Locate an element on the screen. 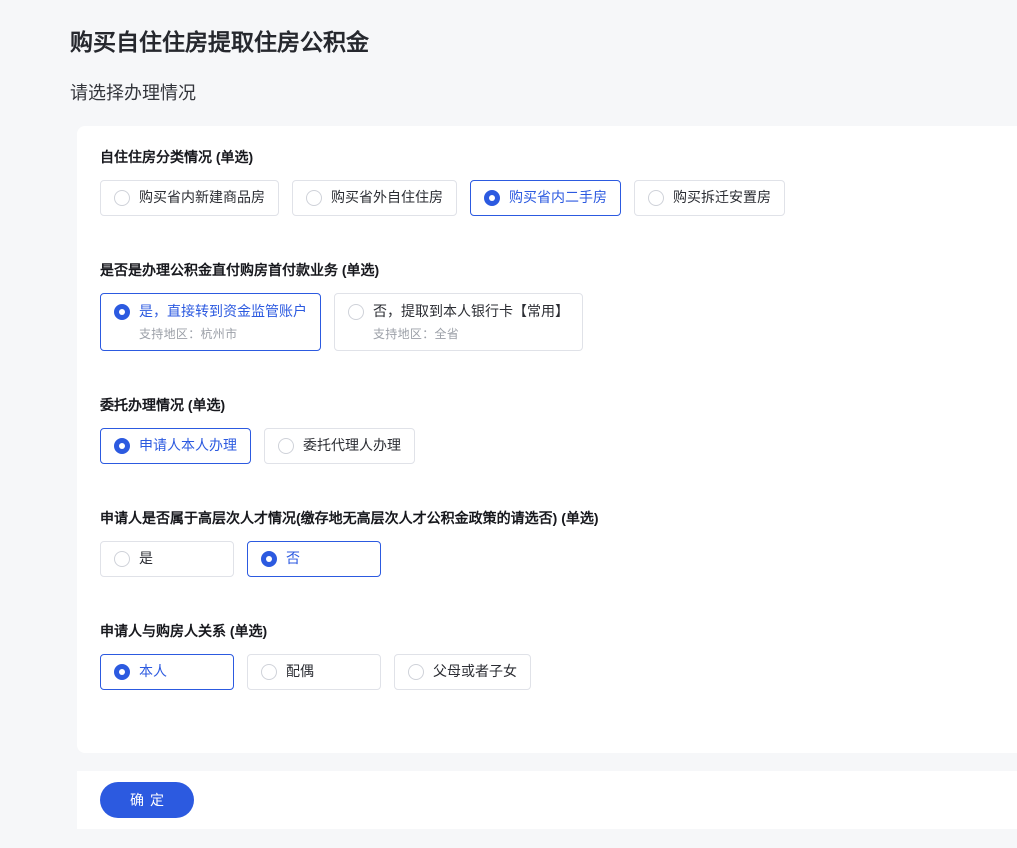  radio-option: 购买省外自住住房 is located at coordinates (374, 198).